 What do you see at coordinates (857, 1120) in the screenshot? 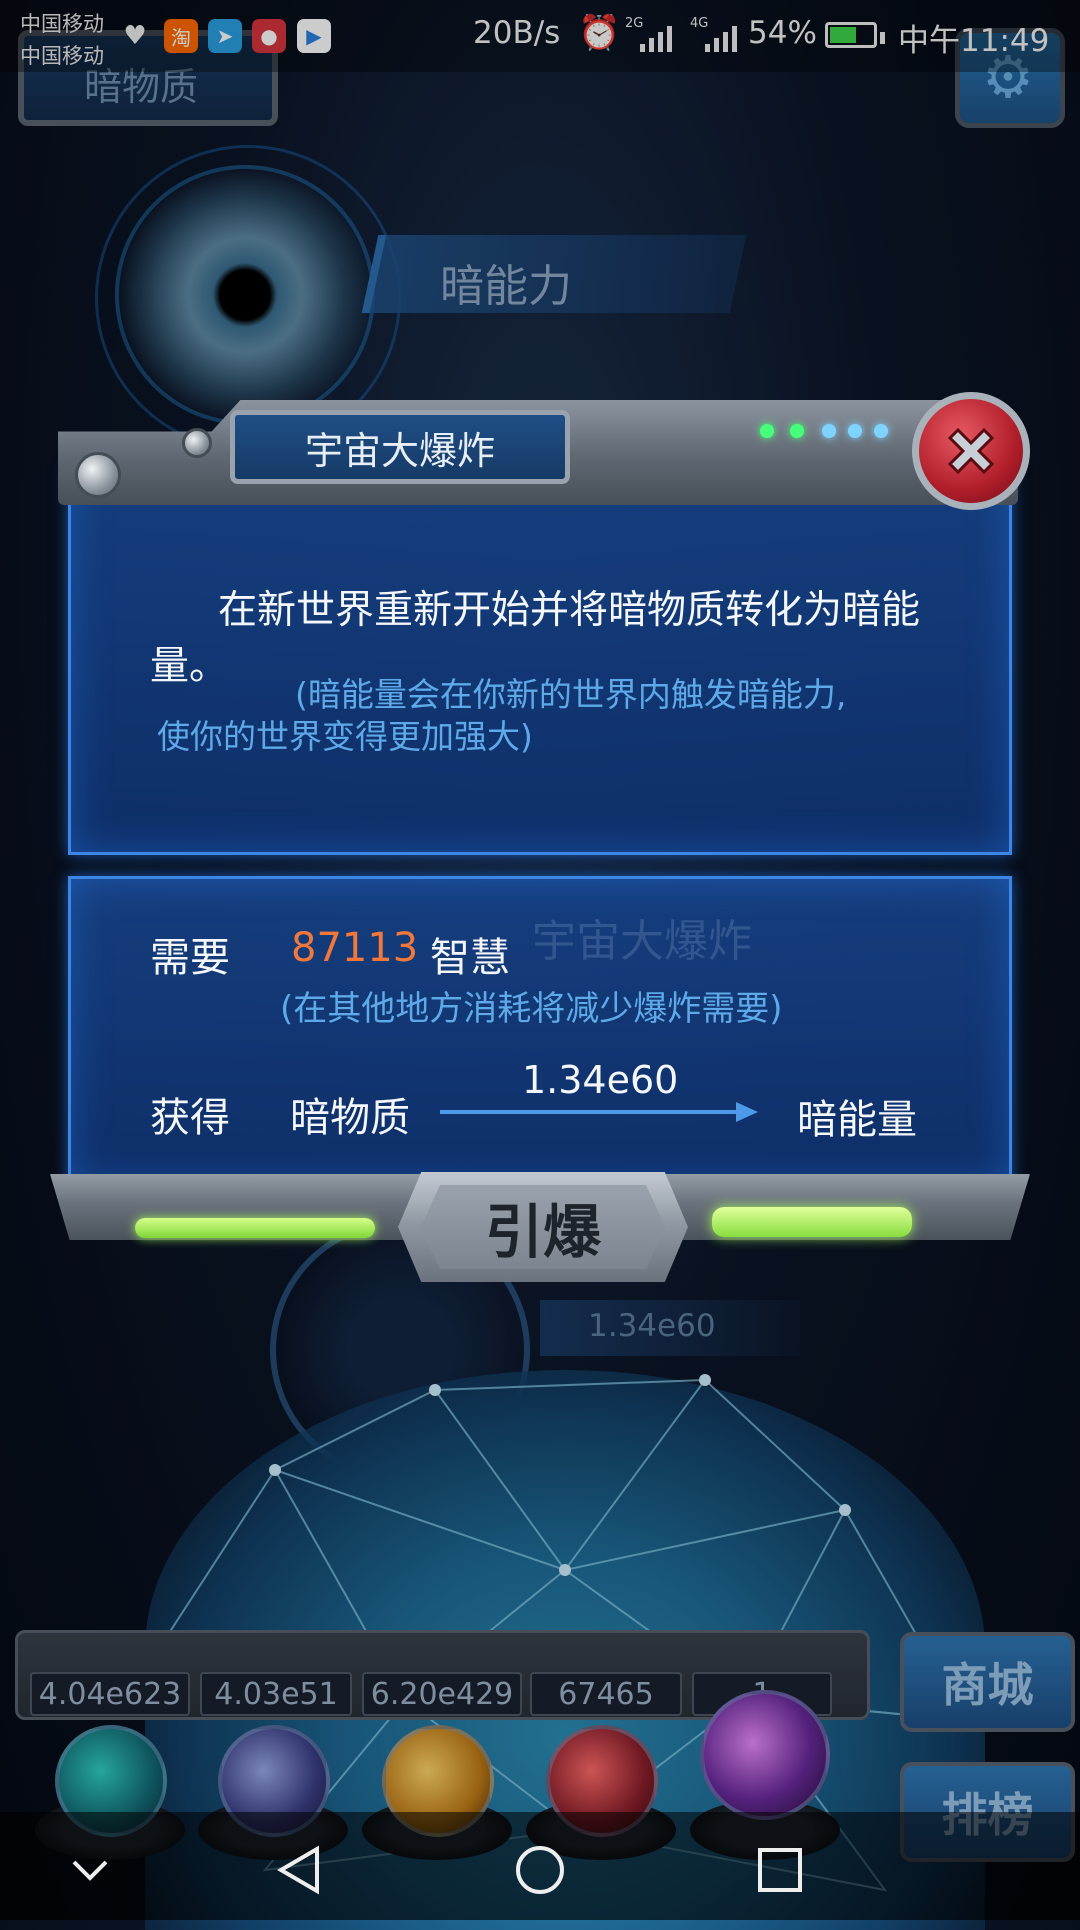
I see `gain-target: 暗能量` at bounding box center [857, 1120].